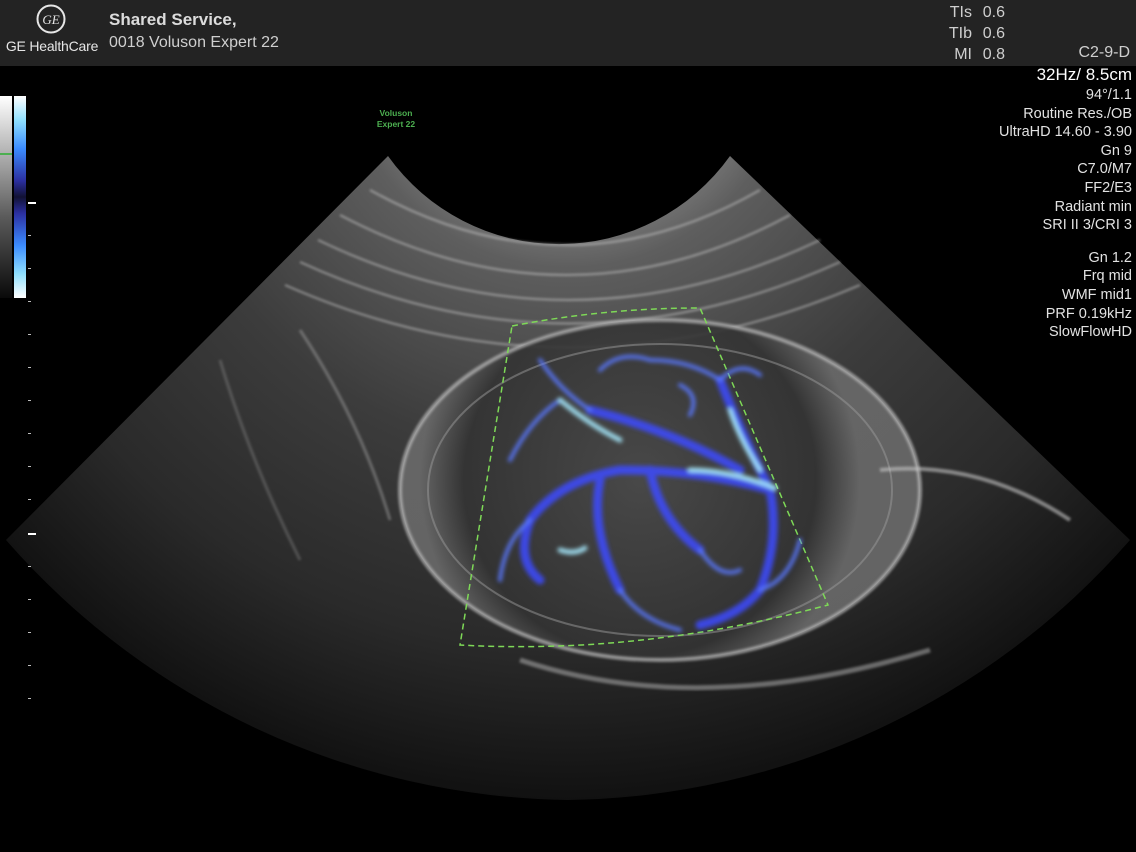 The image size is (1136, 852). I want to click on tis-label: TIs, so click(960, 12).